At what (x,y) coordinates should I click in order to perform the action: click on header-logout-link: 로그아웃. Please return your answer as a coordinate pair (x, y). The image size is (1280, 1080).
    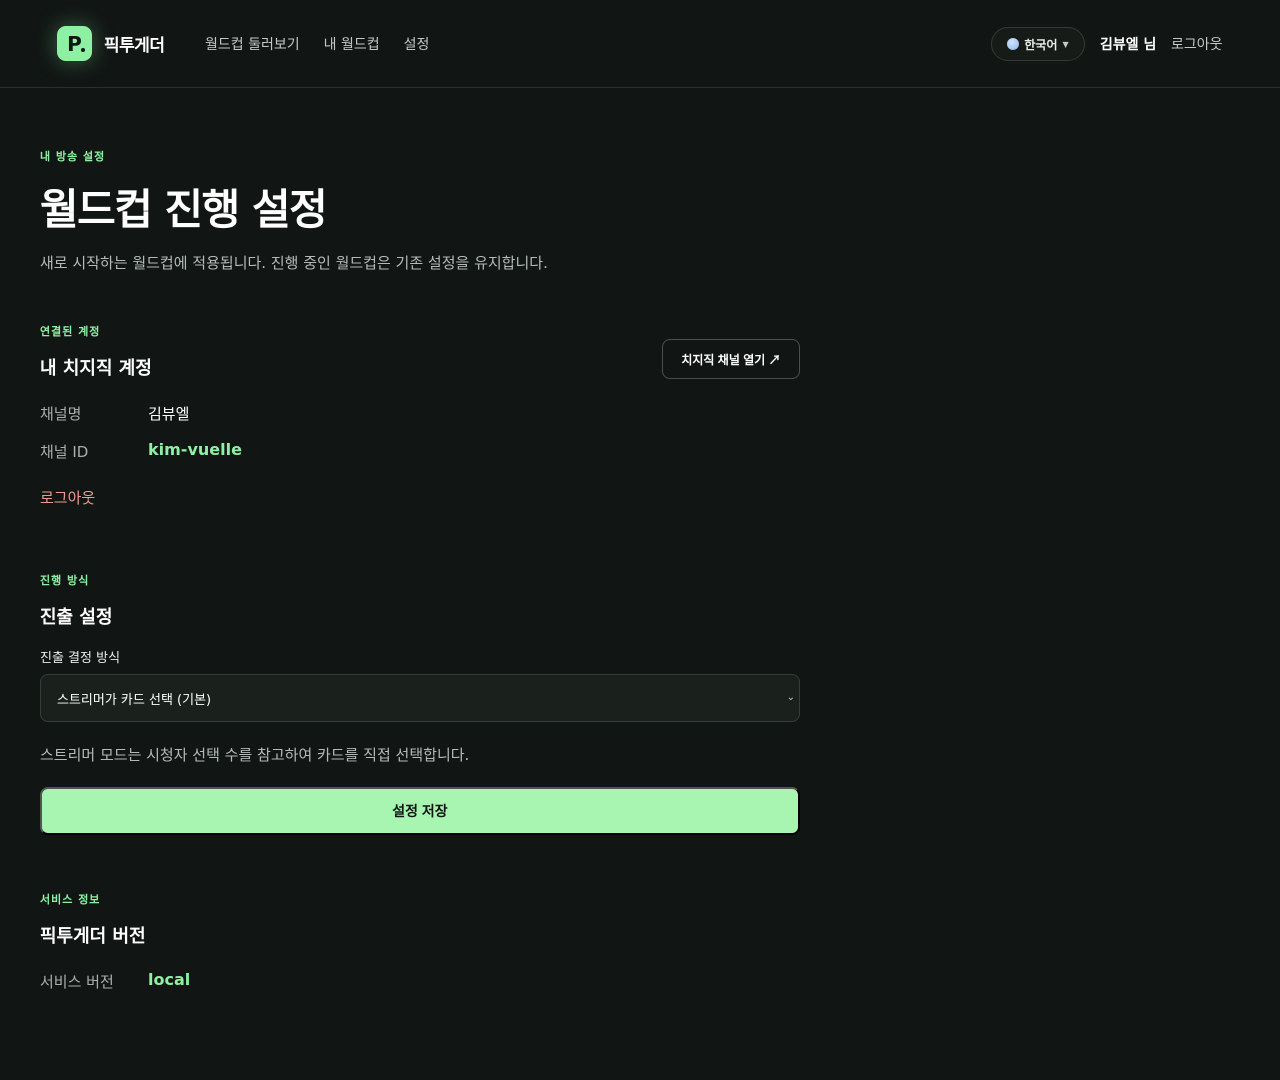
    Looking at the image, I should click on (1197, 44).